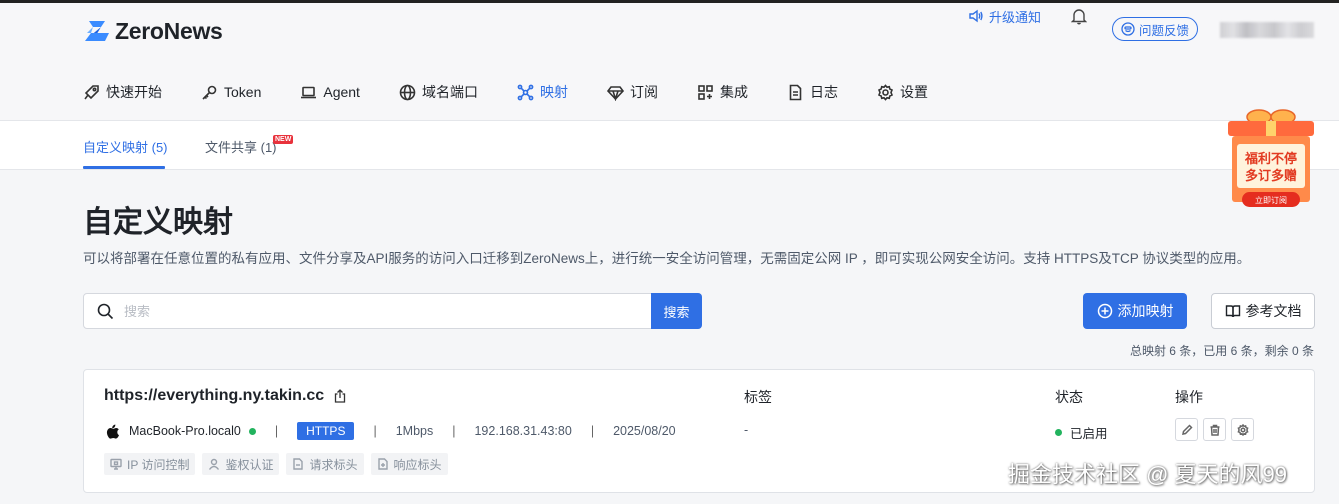 Image resolution: width=1339 pixels, height=504 pixels. What do you see at coordinates (523, 431) in the screenshot?
I see `target-address: 192.168.31.43:80` at bounding box center [523, 431].